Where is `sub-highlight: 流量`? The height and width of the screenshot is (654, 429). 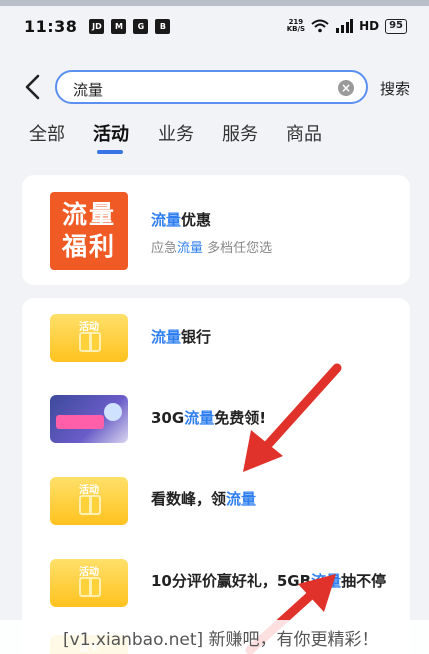
sub-highlight: 流量 is located at coordinates (190, 248).